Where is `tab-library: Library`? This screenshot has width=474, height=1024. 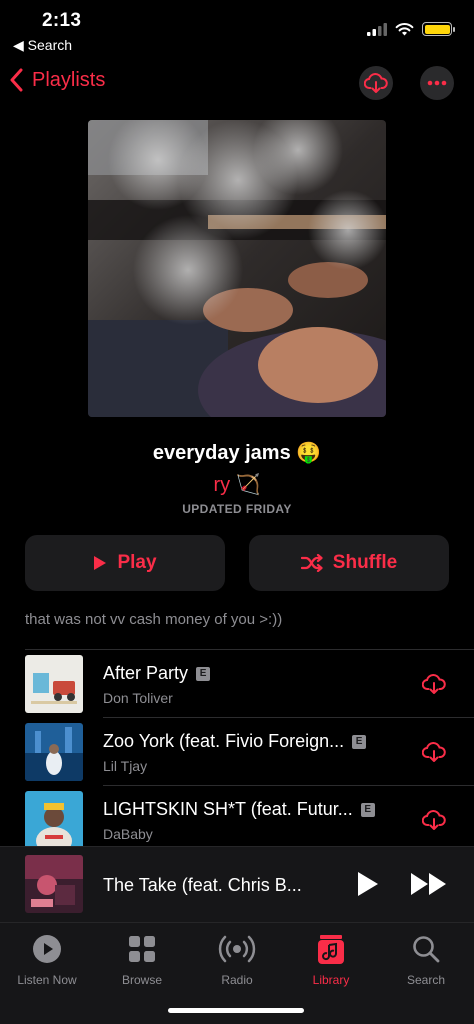
tab-library: Library is located at coordinates (331, 959).